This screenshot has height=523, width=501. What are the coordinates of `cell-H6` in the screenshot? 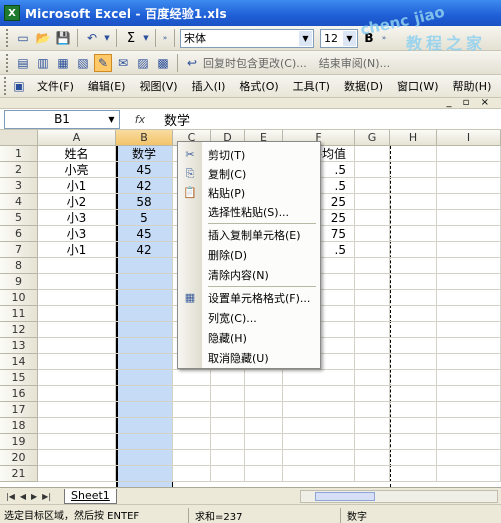 It's located at (413, 234).